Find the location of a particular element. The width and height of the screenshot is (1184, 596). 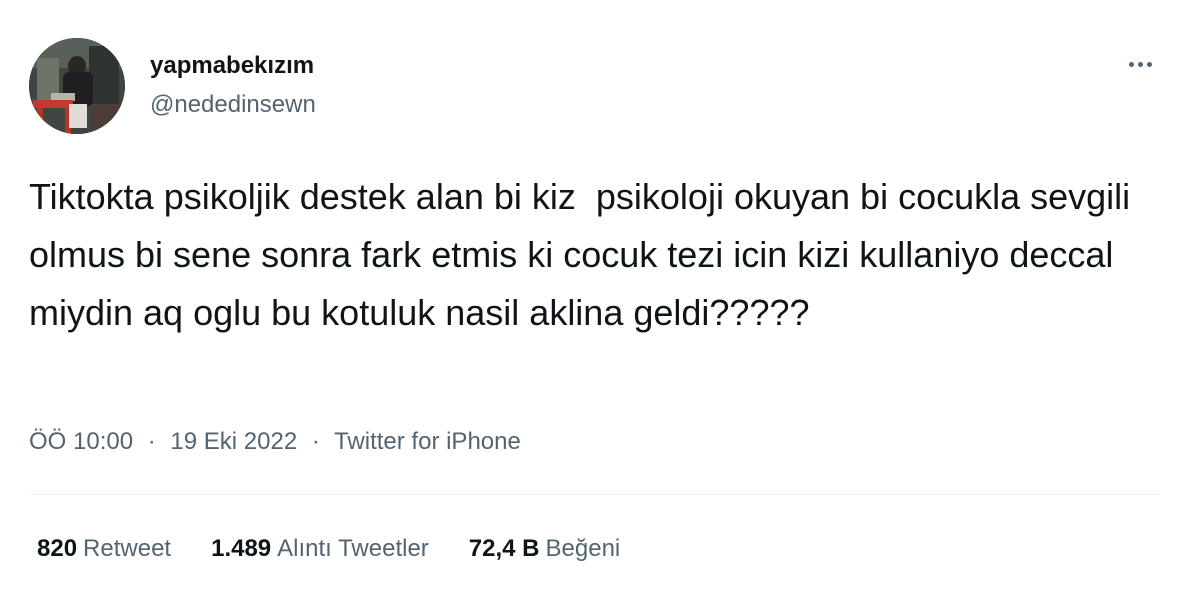

likes-count: 72,4 B is located at coordinates (504, 548).